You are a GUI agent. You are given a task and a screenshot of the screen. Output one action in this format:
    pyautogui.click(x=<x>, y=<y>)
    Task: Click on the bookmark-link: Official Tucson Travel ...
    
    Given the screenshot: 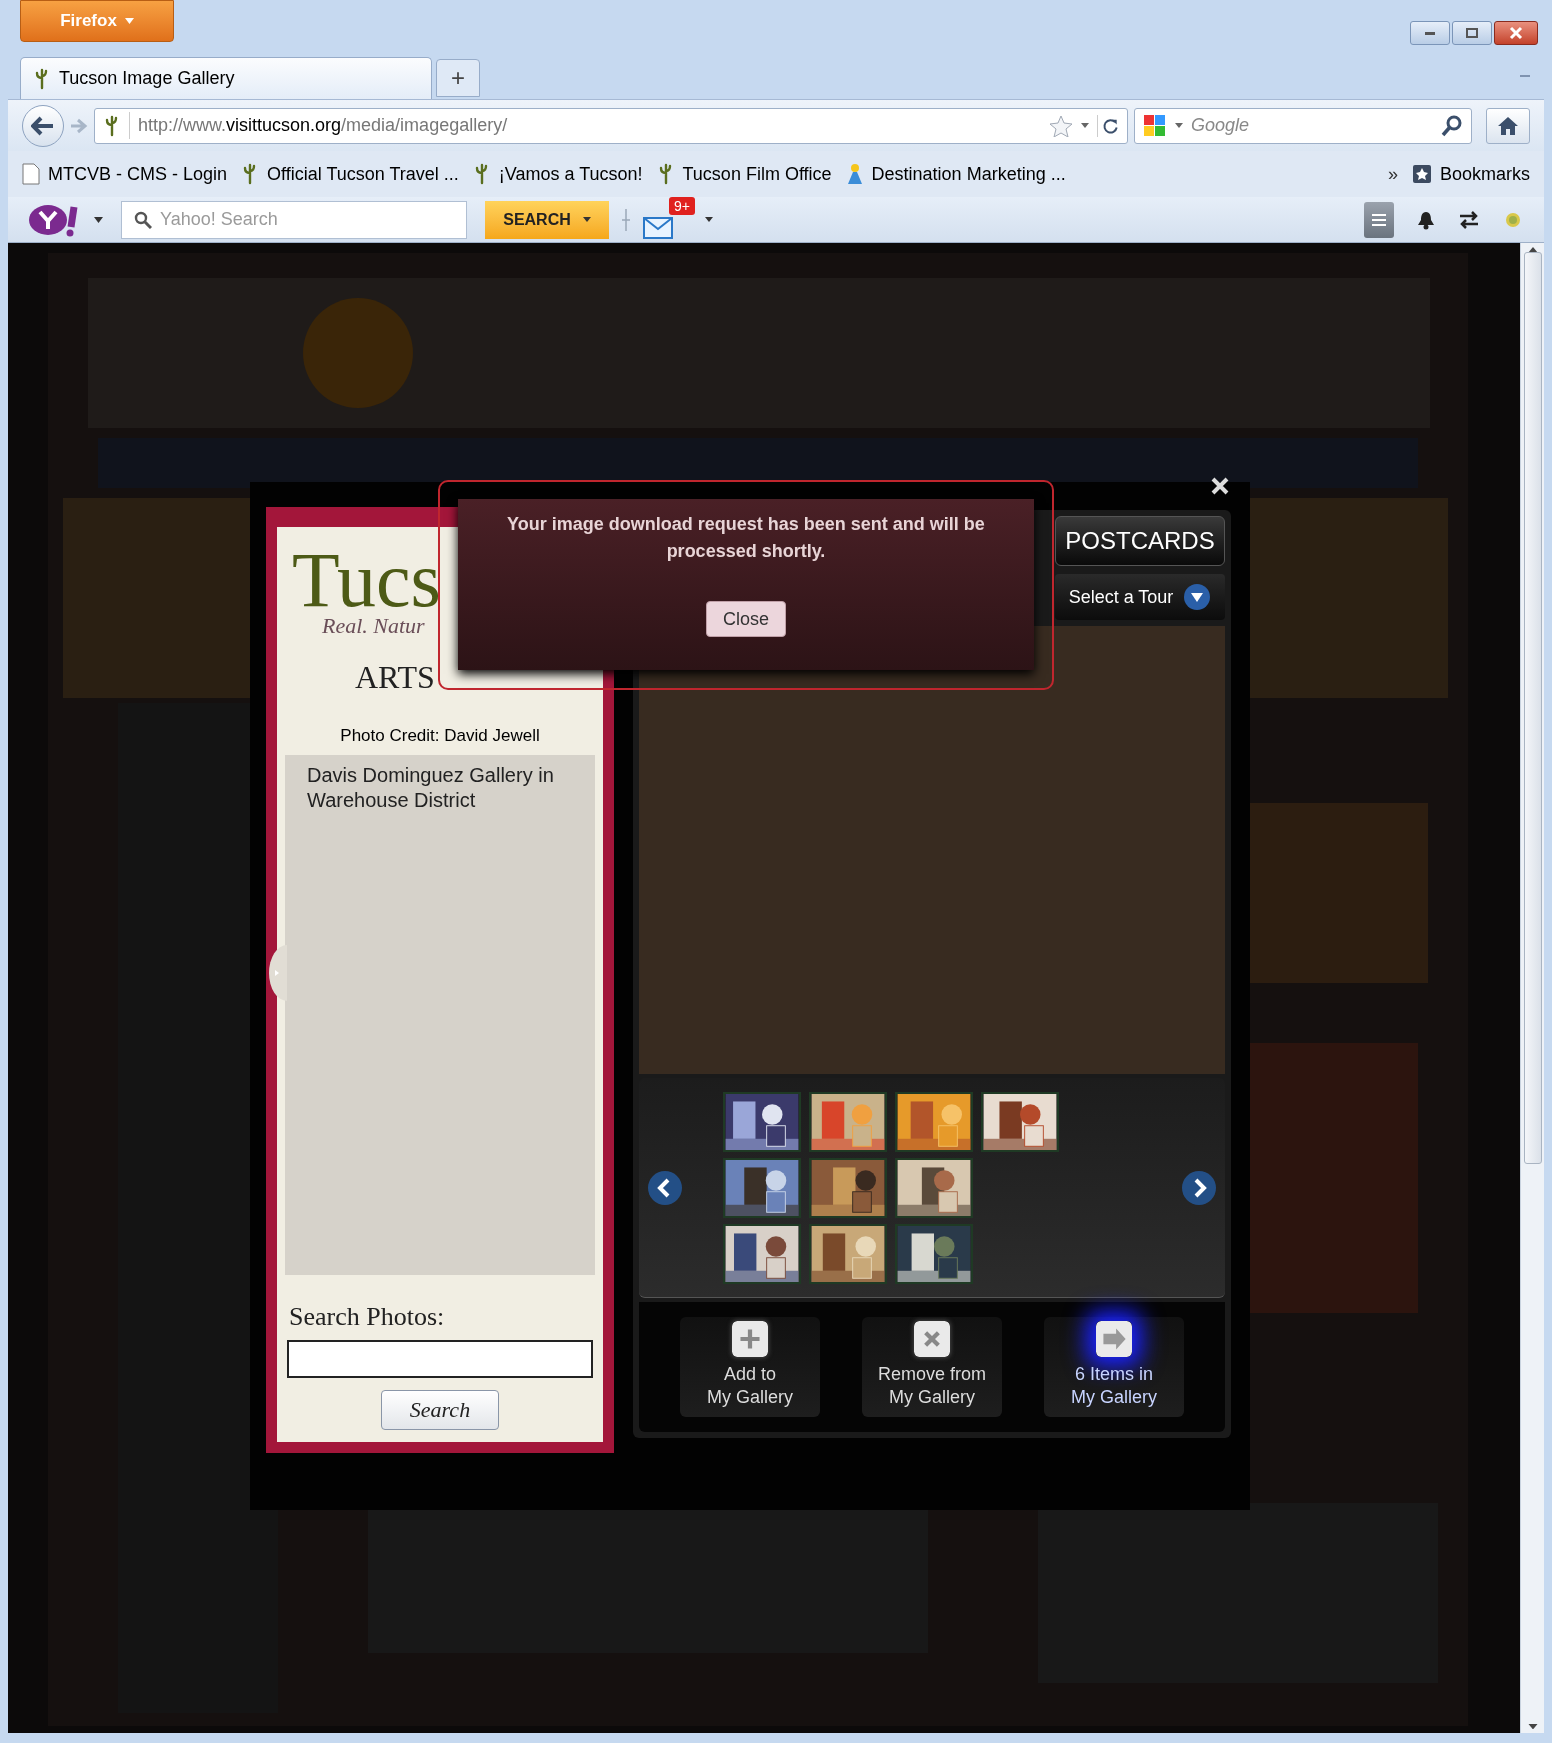 What is the action you would take?
    pyautogui.click(x=350, y=174)
    